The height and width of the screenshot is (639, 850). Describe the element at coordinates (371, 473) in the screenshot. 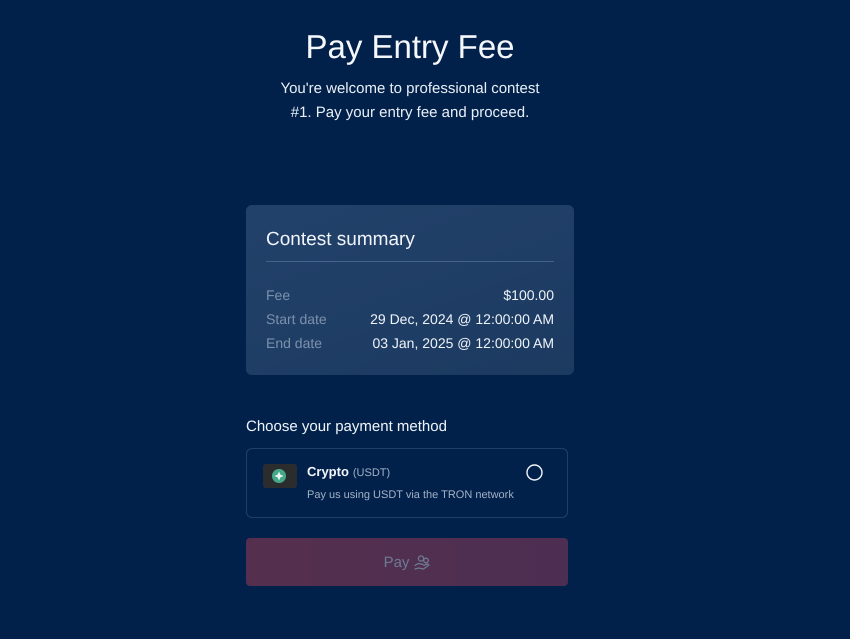

I see `method-currency: (USDT)` at that location.